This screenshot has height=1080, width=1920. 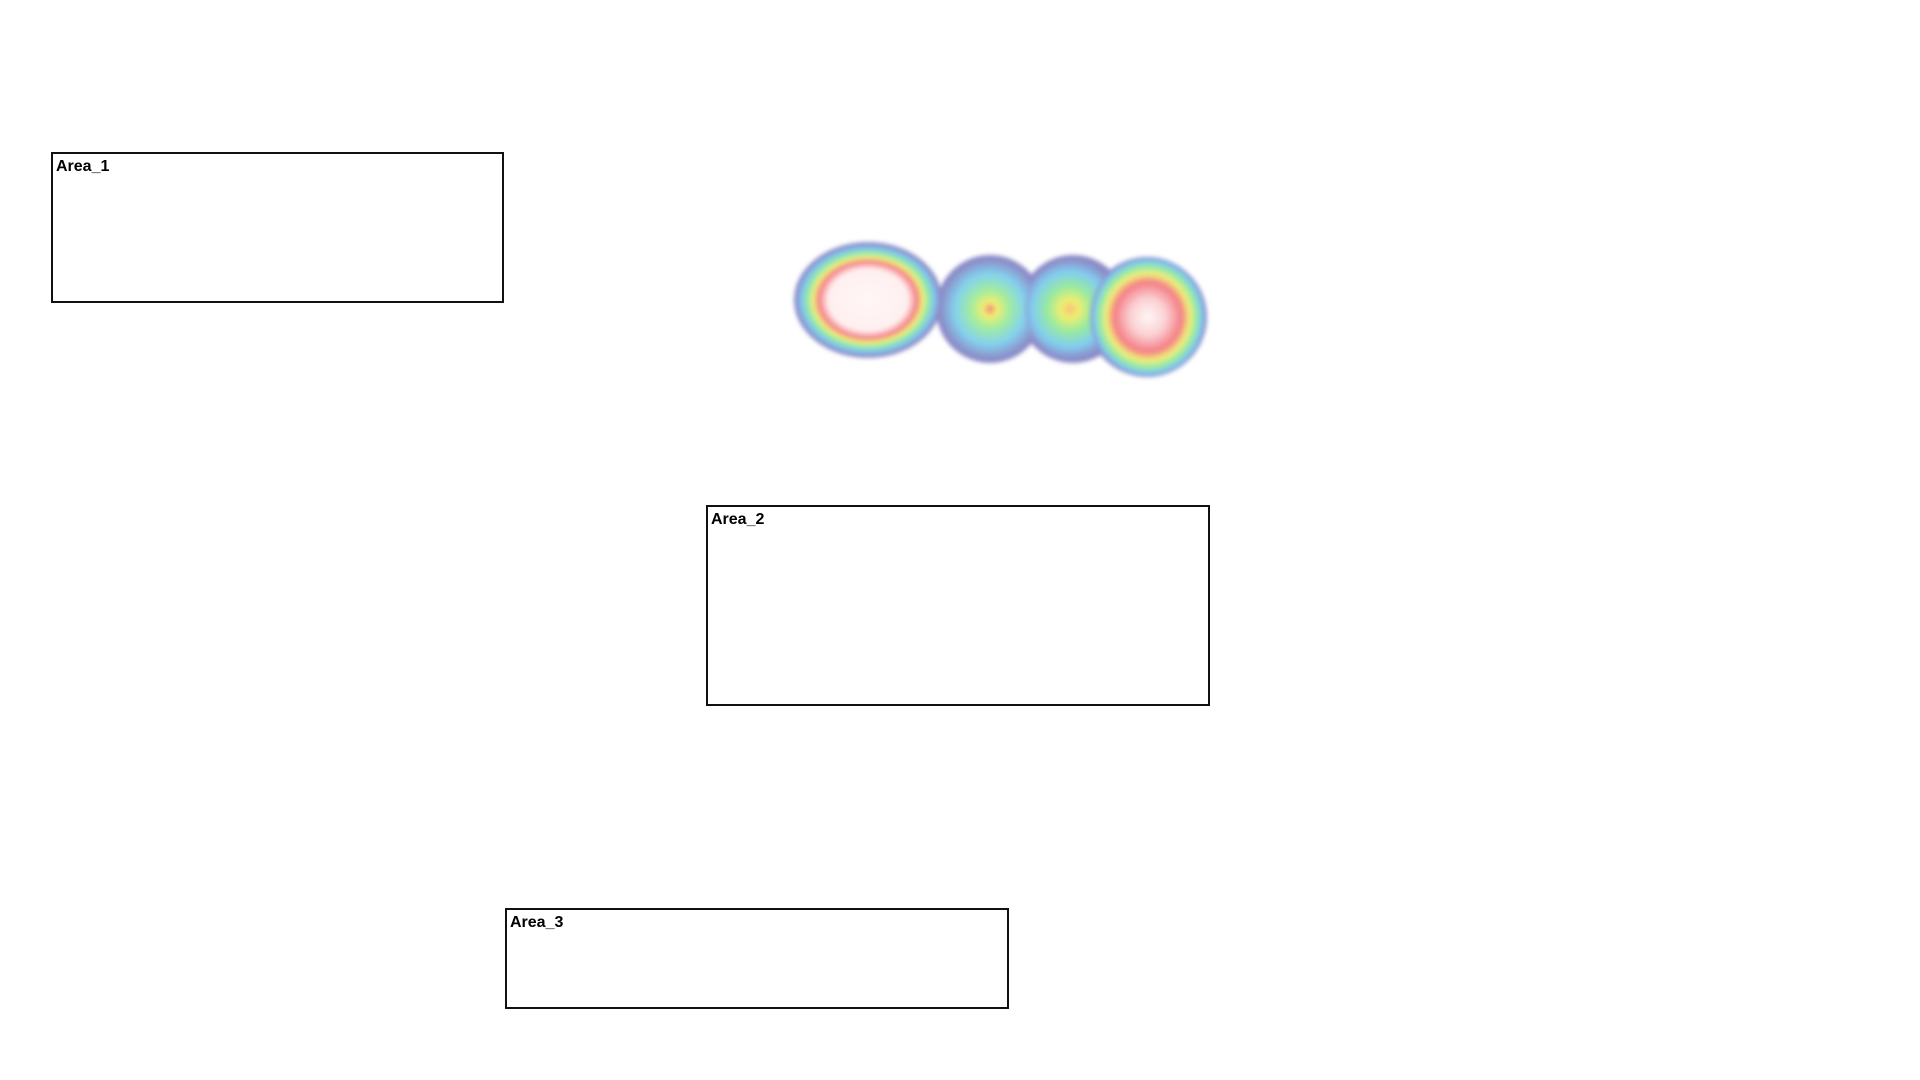 What do you see at coordinates (958, 605) in the screenshot?
I see `area-2-box: Area_2` at bounding box center [958, 605].